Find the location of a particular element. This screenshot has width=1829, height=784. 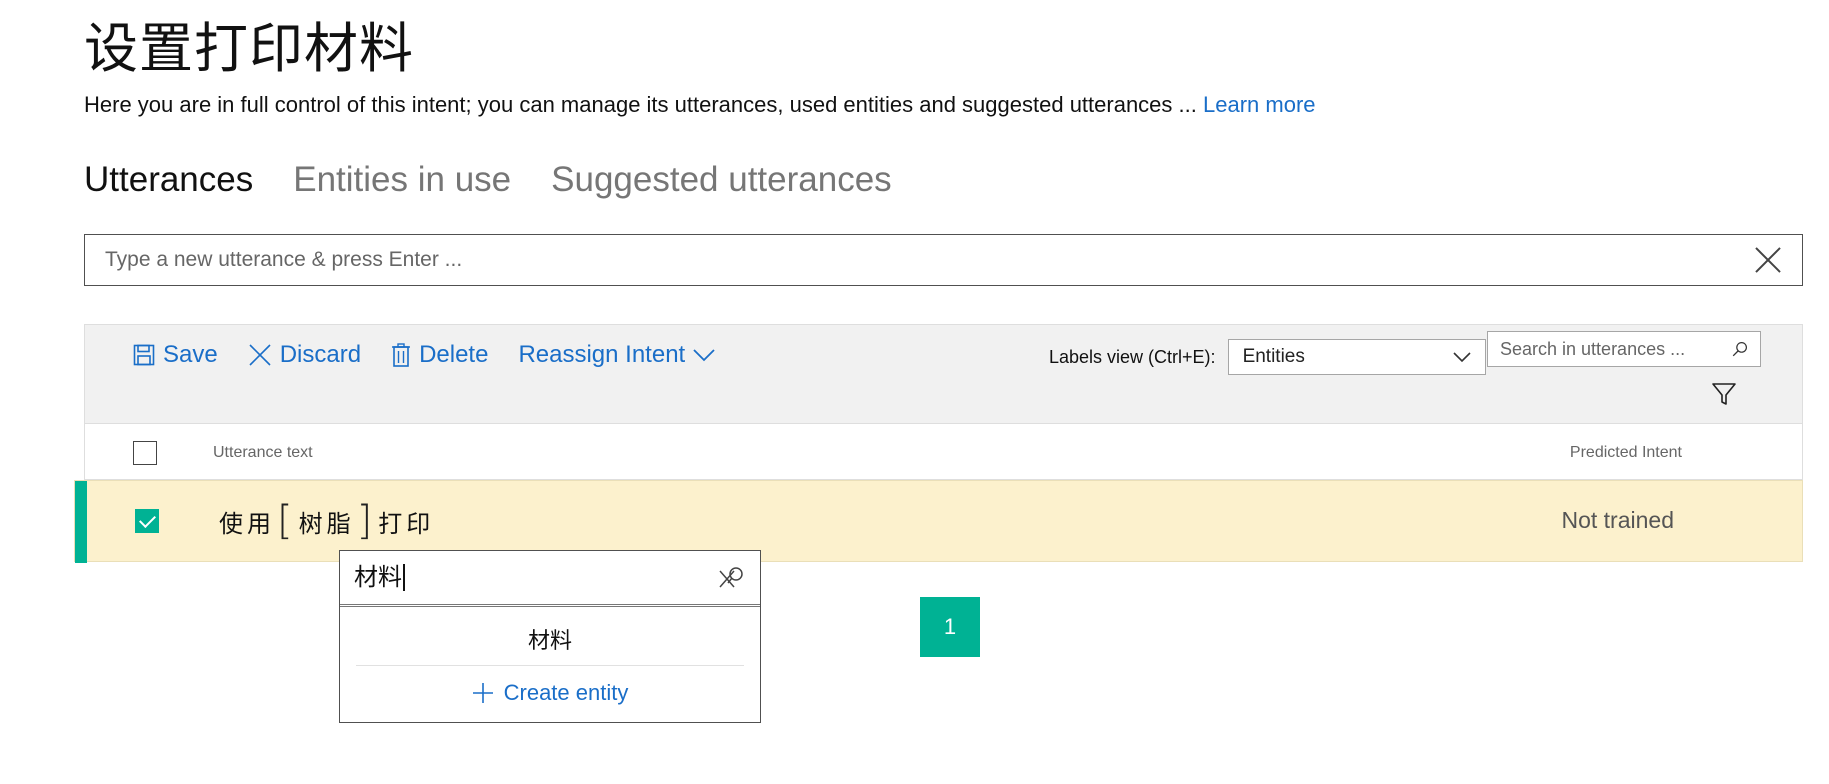

search-input is located at coordinates (1616, 349).